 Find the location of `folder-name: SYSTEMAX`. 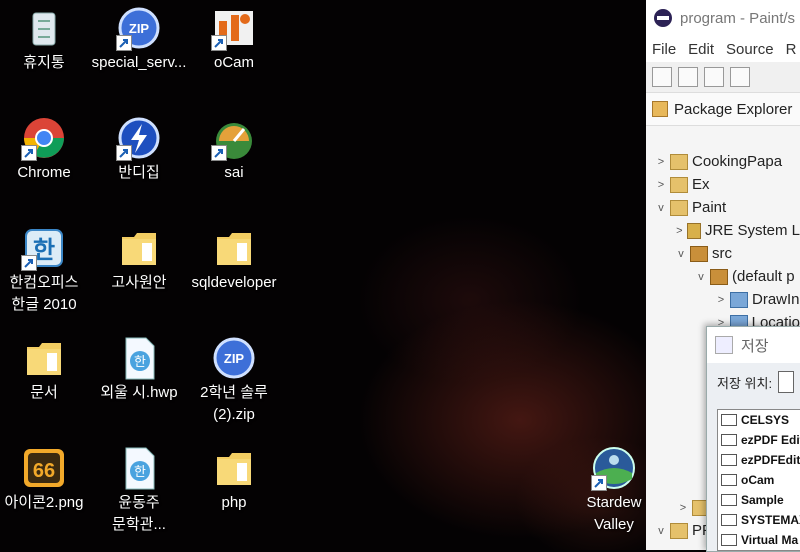

folder-name: SYSTEMAX is located at coordinates (770, 520).